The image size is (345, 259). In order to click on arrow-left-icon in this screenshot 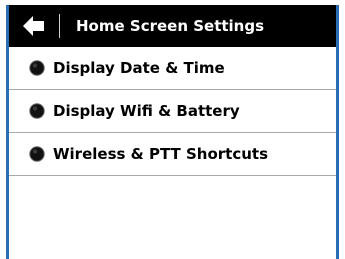, I will do `click(34, 26)`.